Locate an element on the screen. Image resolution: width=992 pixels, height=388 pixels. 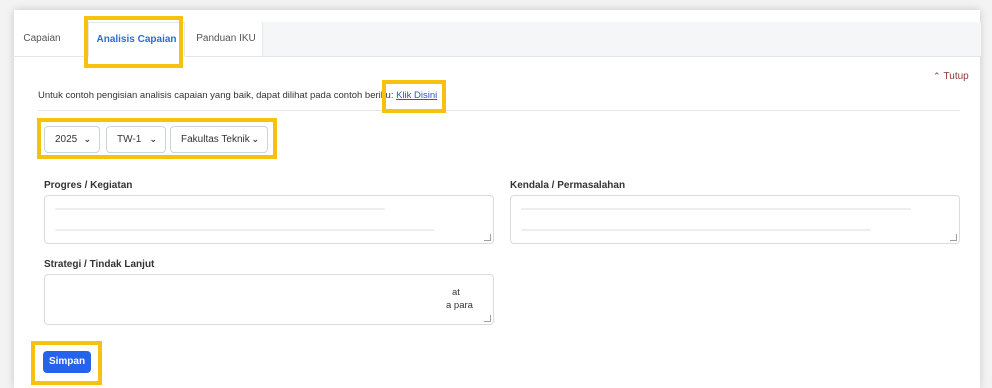
year-select: 2025 ⌄ is located at coordinates (72, 139).